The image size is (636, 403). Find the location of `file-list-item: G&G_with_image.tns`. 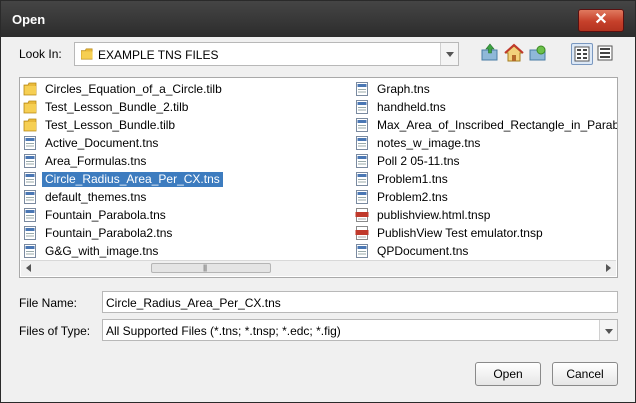

file-list-item: G&G_with_image.tns is located at coordinates (185, 251).